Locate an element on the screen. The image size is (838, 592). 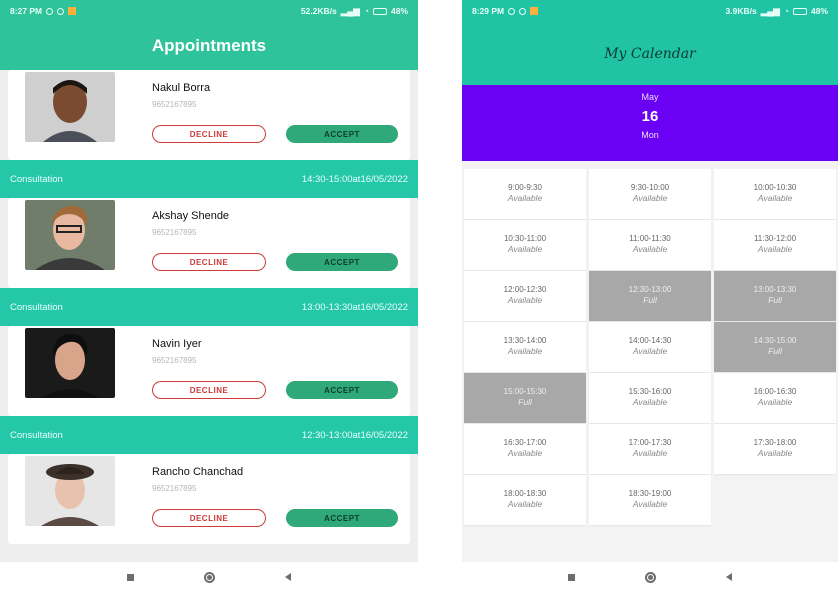
slot-time: 14:00-14:30 is located at coordinates (650, 340).